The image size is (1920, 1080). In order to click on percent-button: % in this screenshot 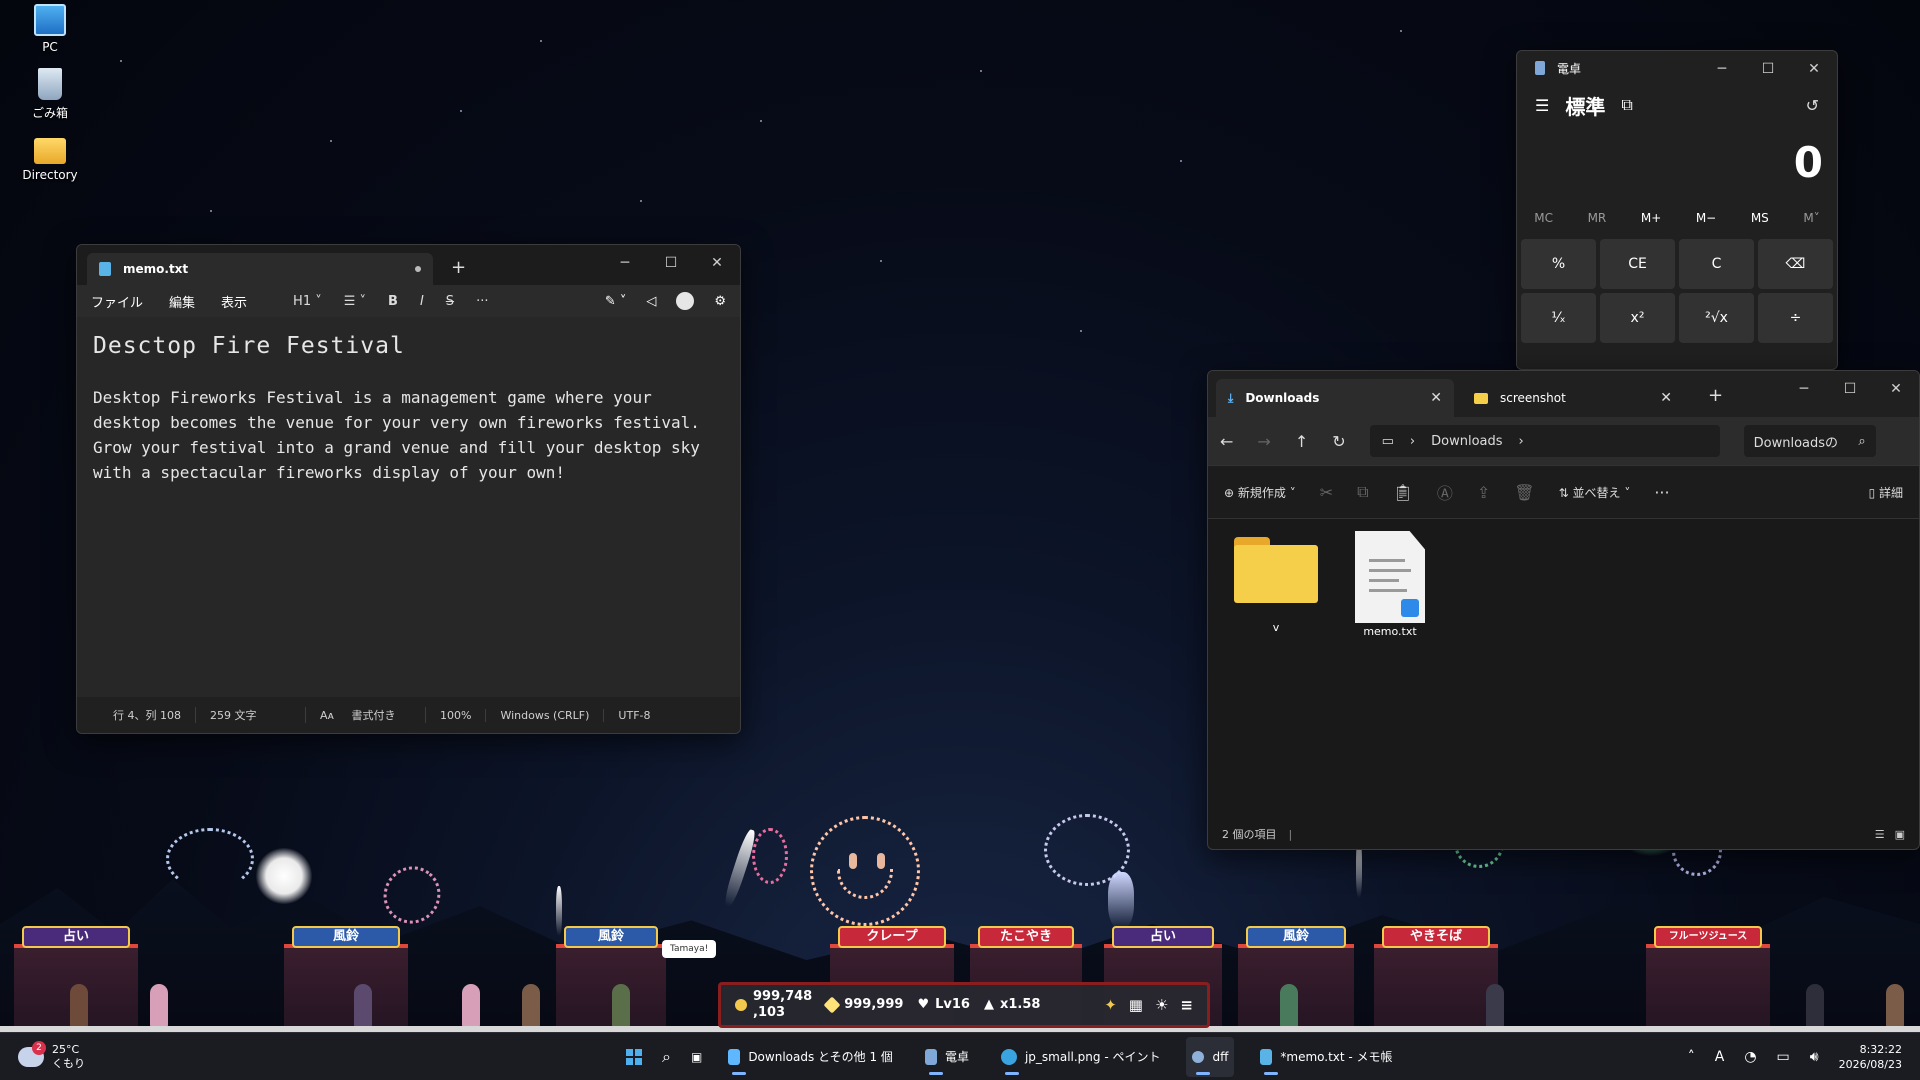, I will do `click(1558, 264)`.